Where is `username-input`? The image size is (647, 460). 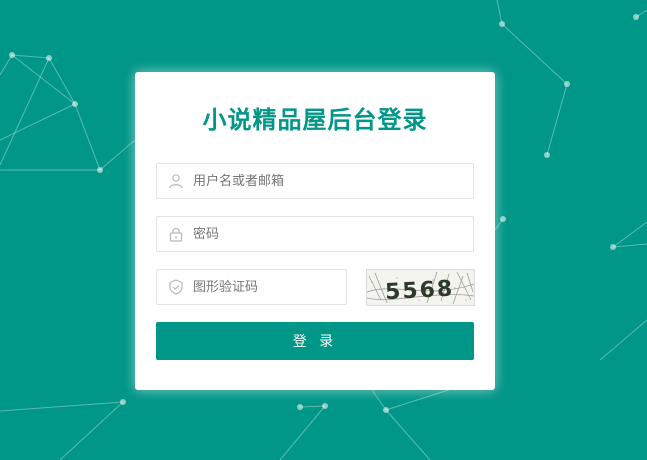 username-input is located at coordinates (329, 181).